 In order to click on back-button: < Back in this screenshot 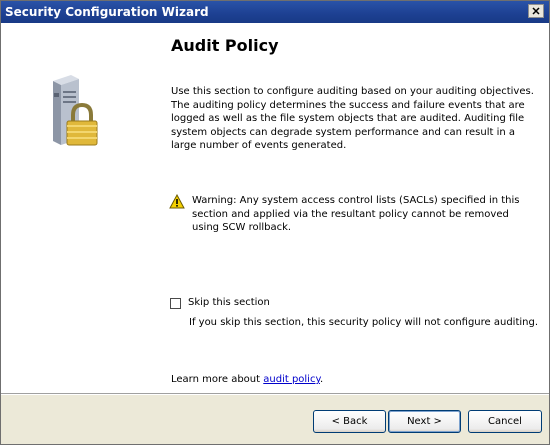, I will do `click(349, 421)`.